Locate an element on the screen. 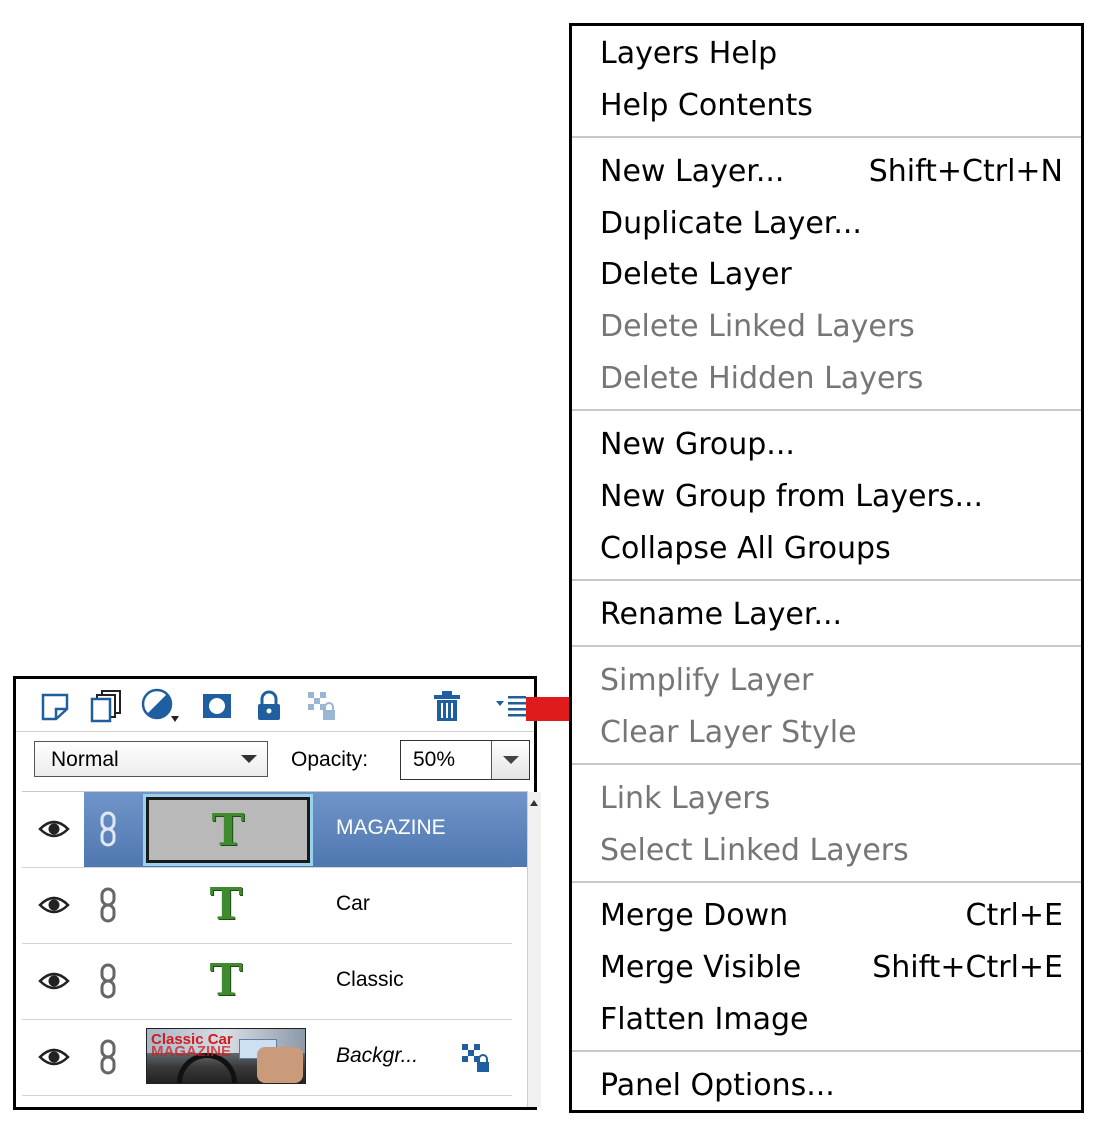 The height and width of the screenshot is (1134, 1094). trash-icon is located at coordinates (447, 706).